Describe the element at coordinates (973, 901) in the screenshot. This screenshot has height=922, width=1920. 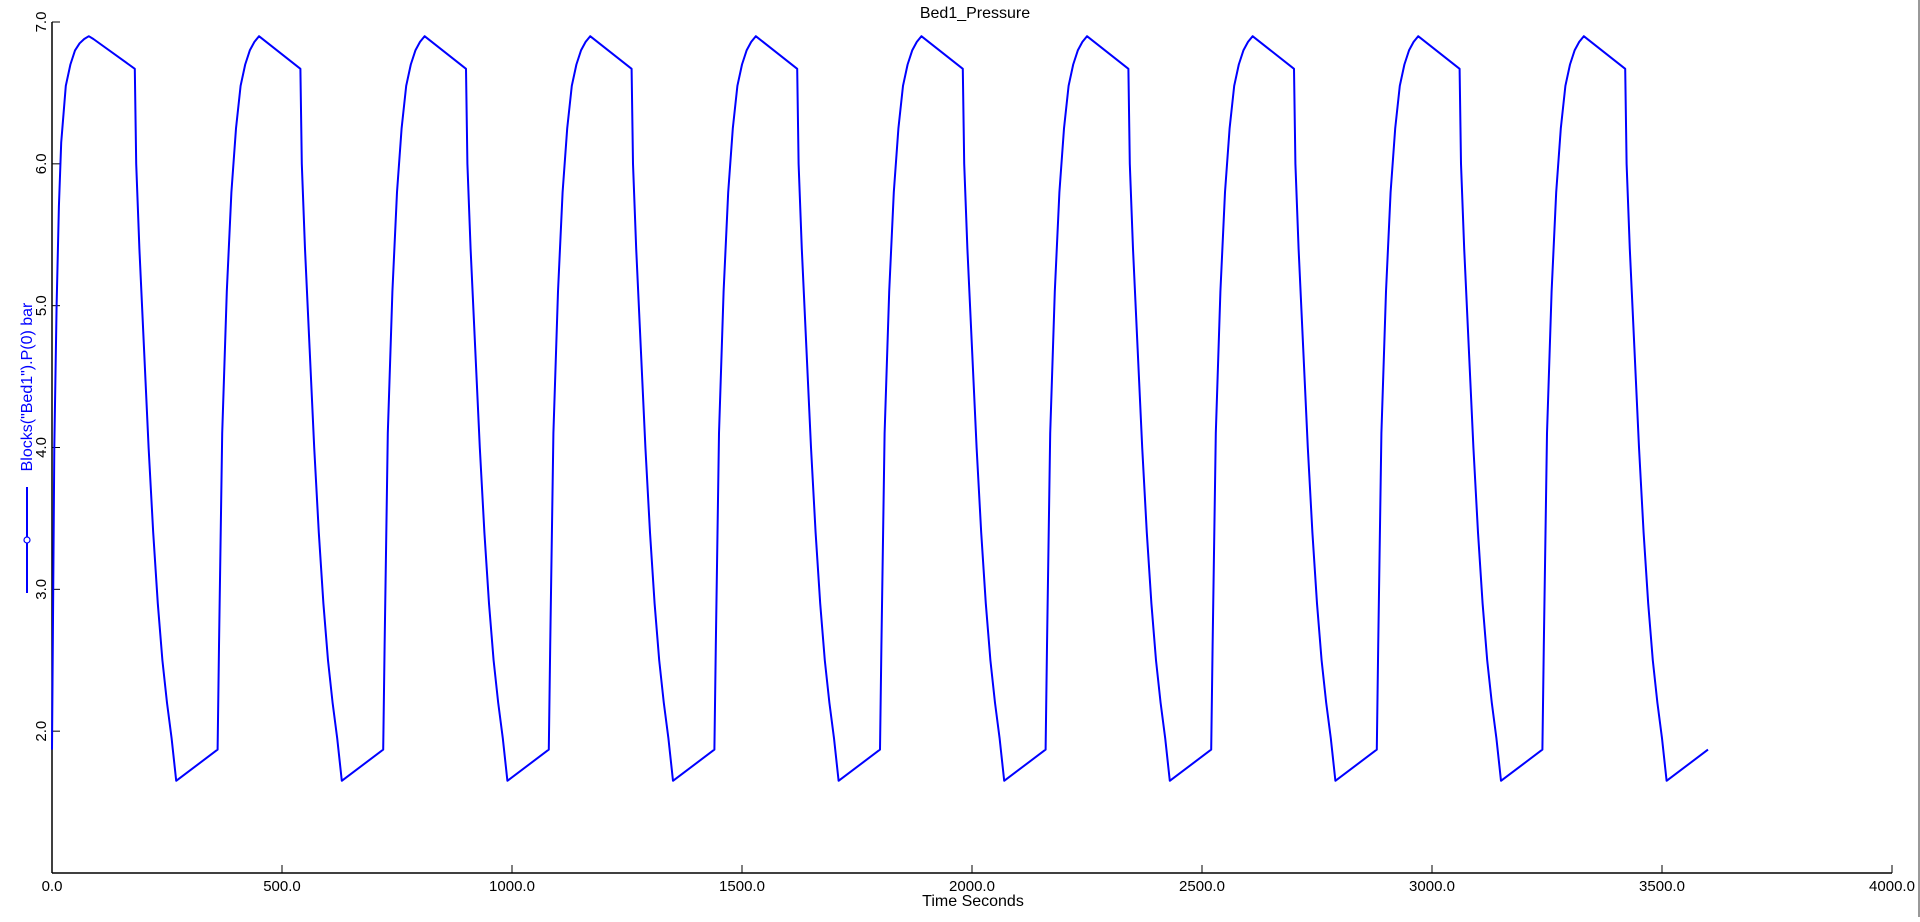
I see `x-axis-title: Time Seconds` at that location.